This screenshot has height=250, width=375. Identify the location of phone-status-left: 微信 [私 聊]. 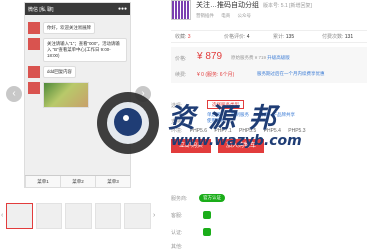
(41, 9).